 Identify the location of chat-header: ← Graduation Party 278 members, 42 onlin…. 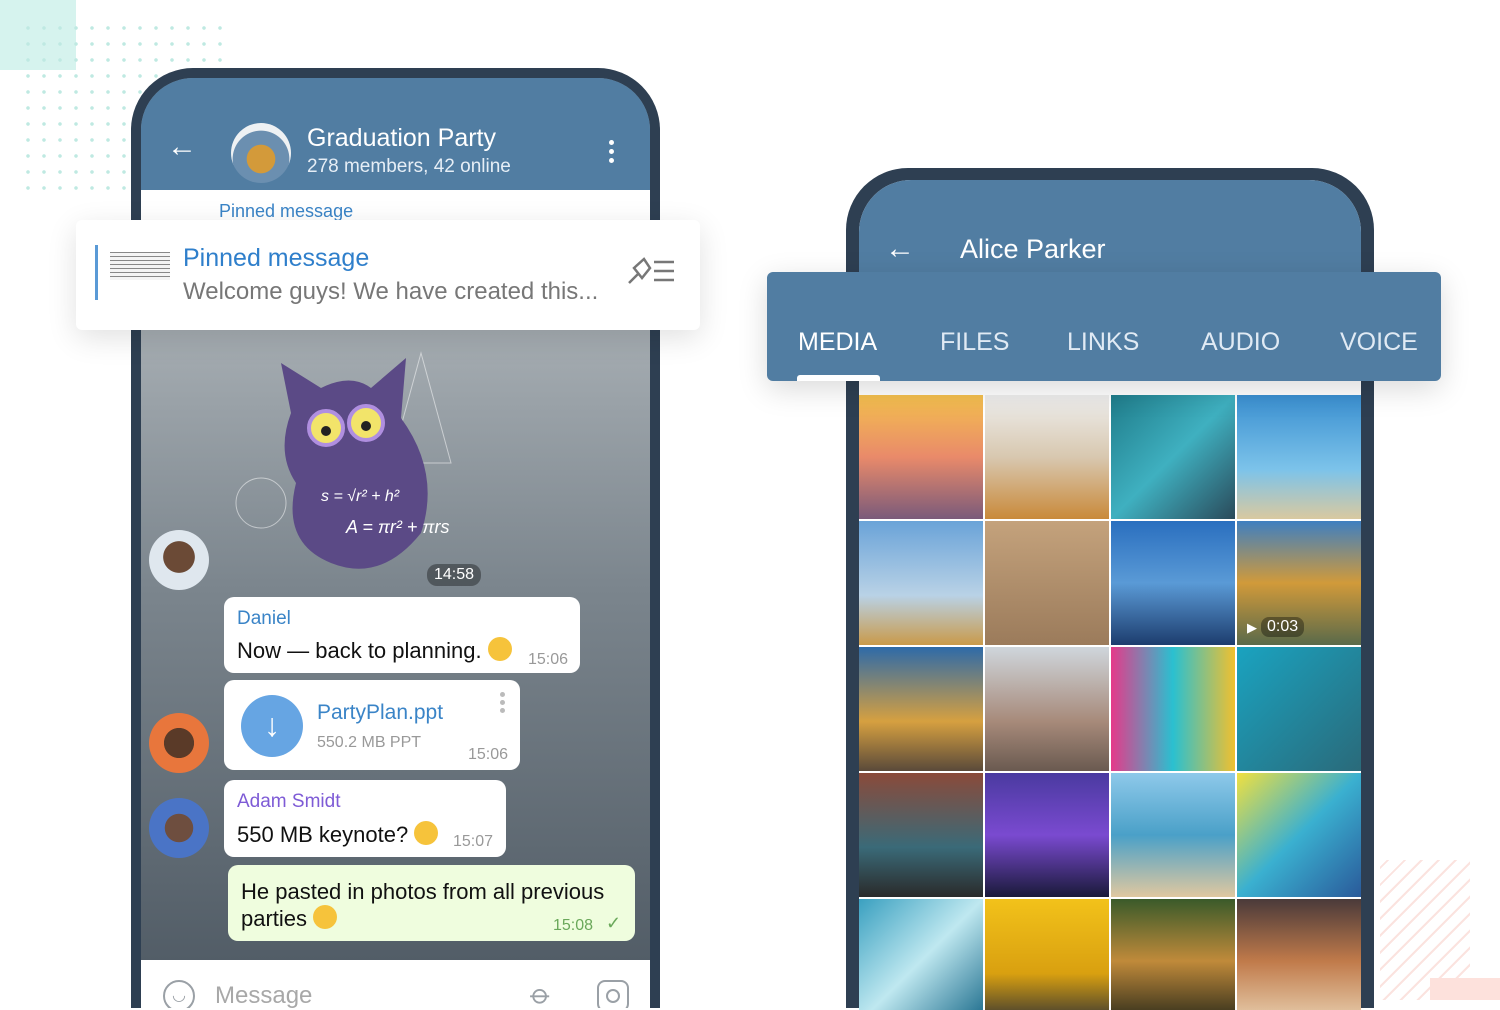
(395, 134).